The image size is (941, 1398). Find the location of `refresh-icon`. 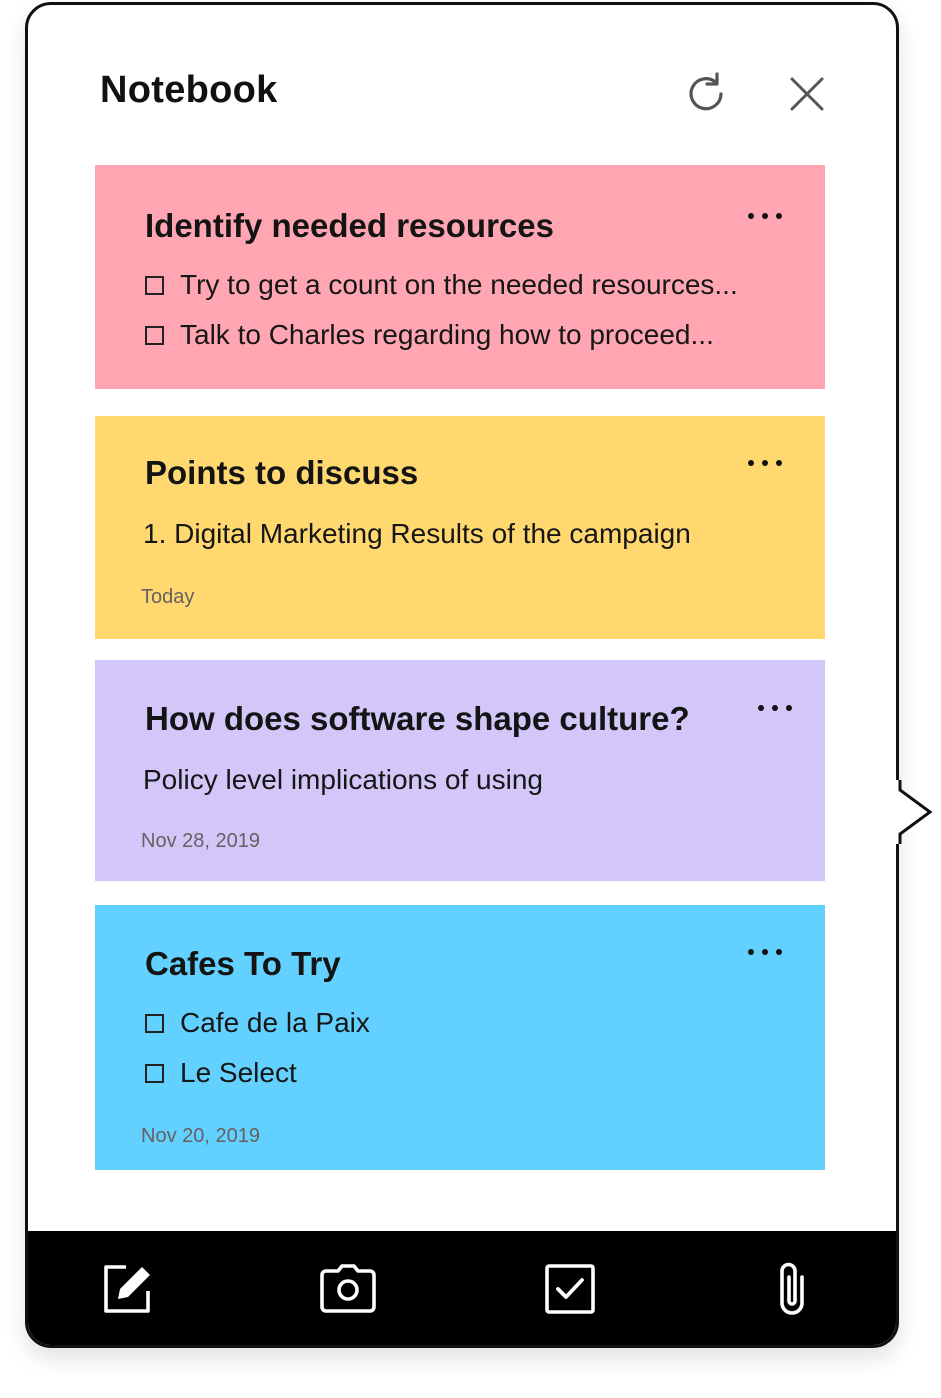

refresh-icon is located at coordinates (706, 91).